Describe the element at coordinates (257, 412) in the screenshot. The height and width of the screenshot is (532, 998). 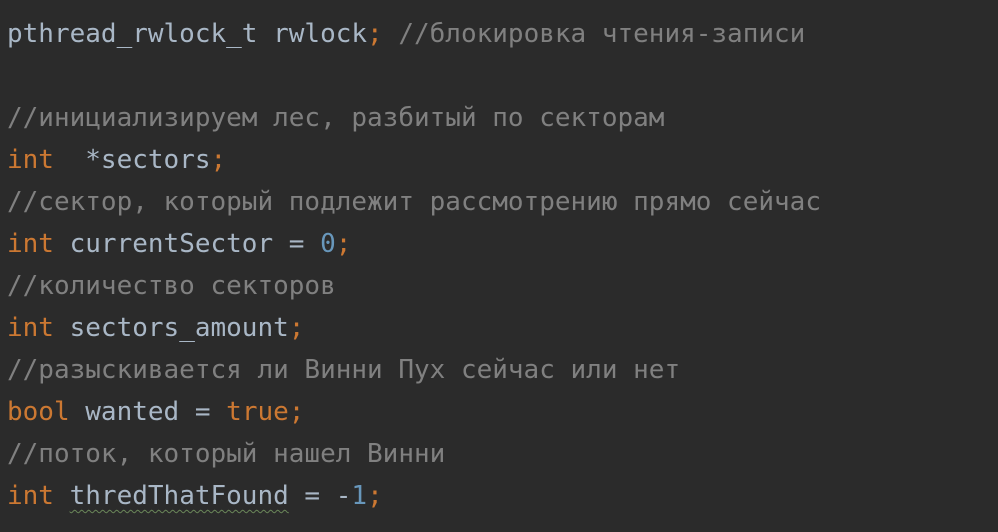
I see `keyword-token: true` at that location.